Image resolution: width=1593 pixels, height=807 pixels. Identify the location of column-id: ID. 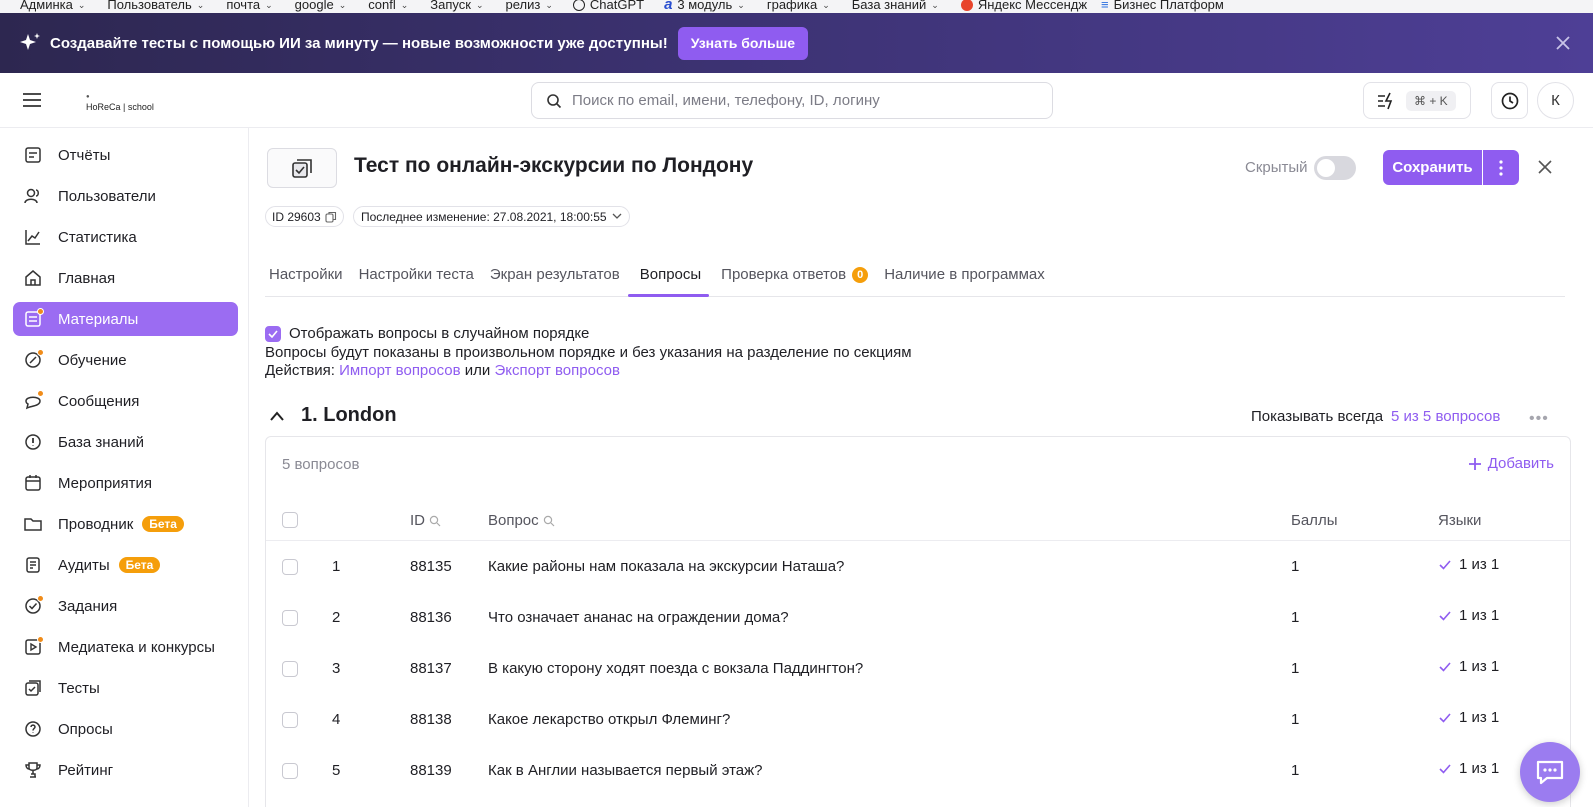
(425, 520).